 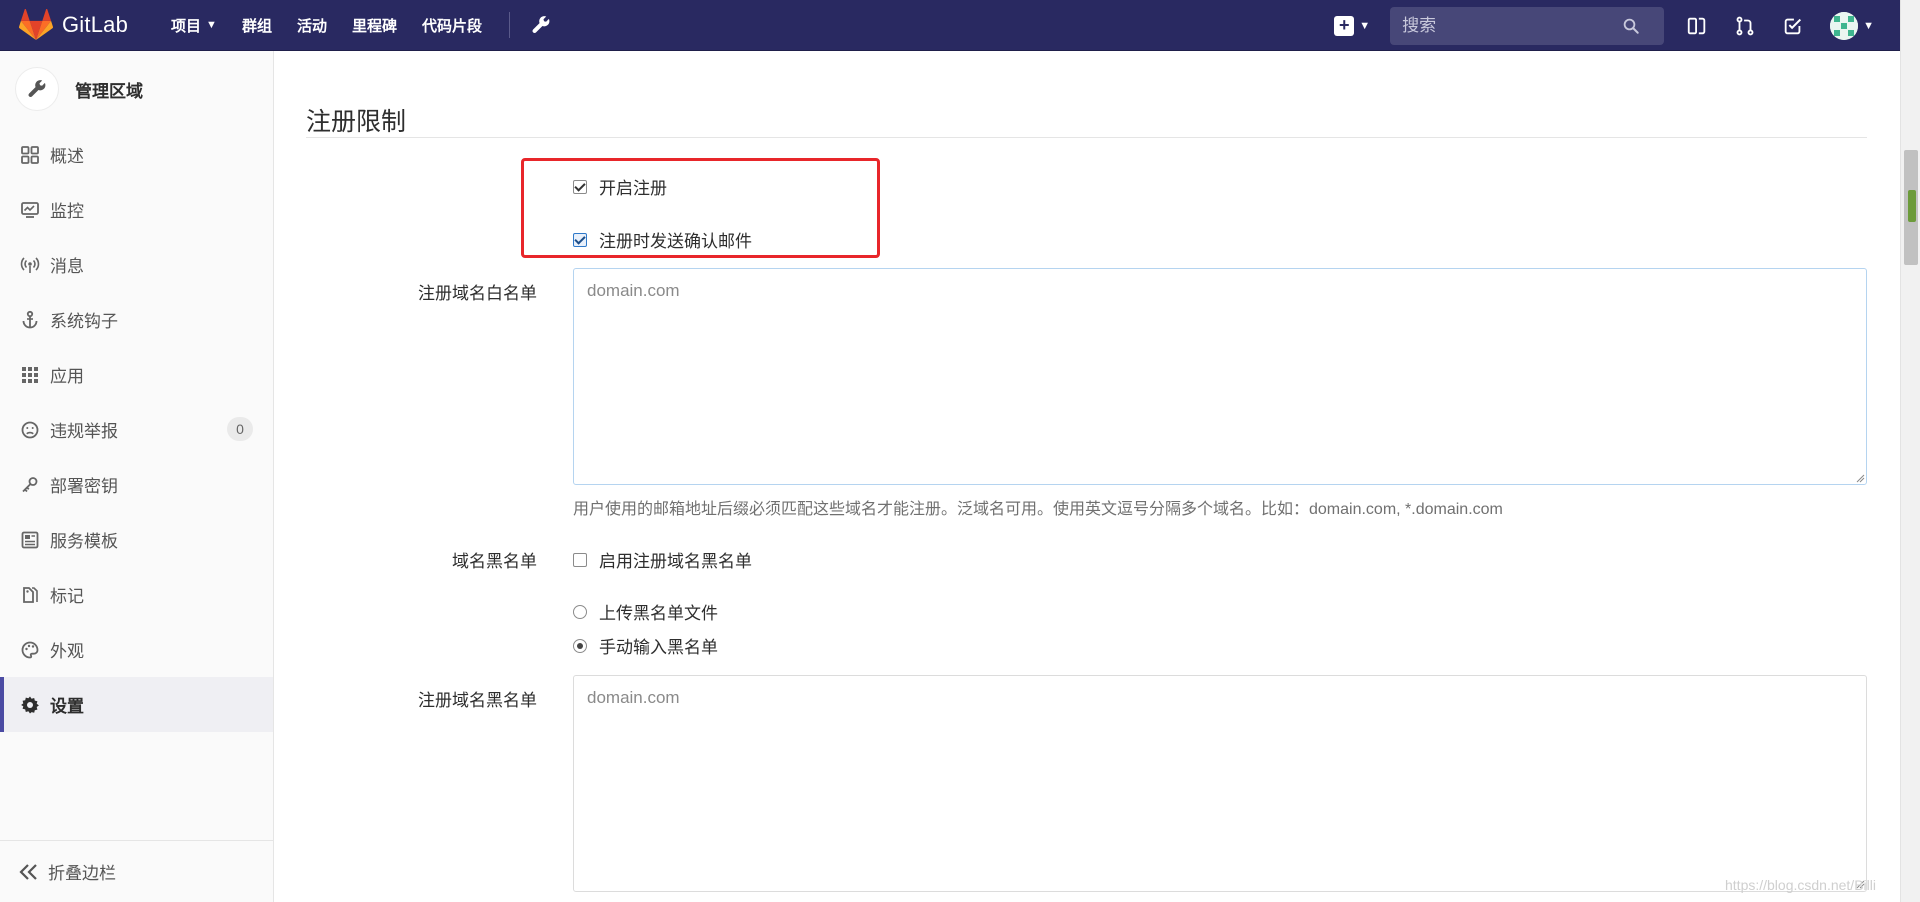 I want to click on nav-divider, so click(x=509, y=25).